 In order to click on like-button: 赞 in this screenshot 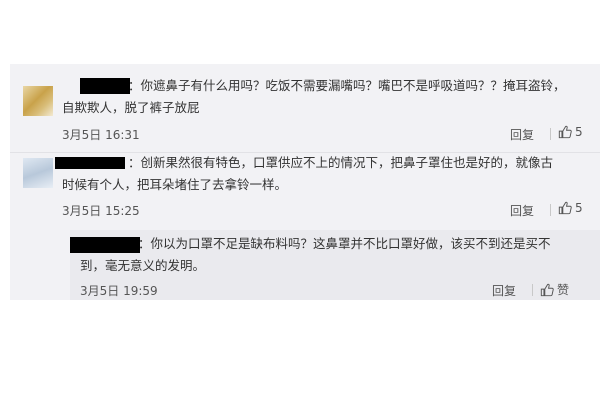, I will do `click(554, 289)`.